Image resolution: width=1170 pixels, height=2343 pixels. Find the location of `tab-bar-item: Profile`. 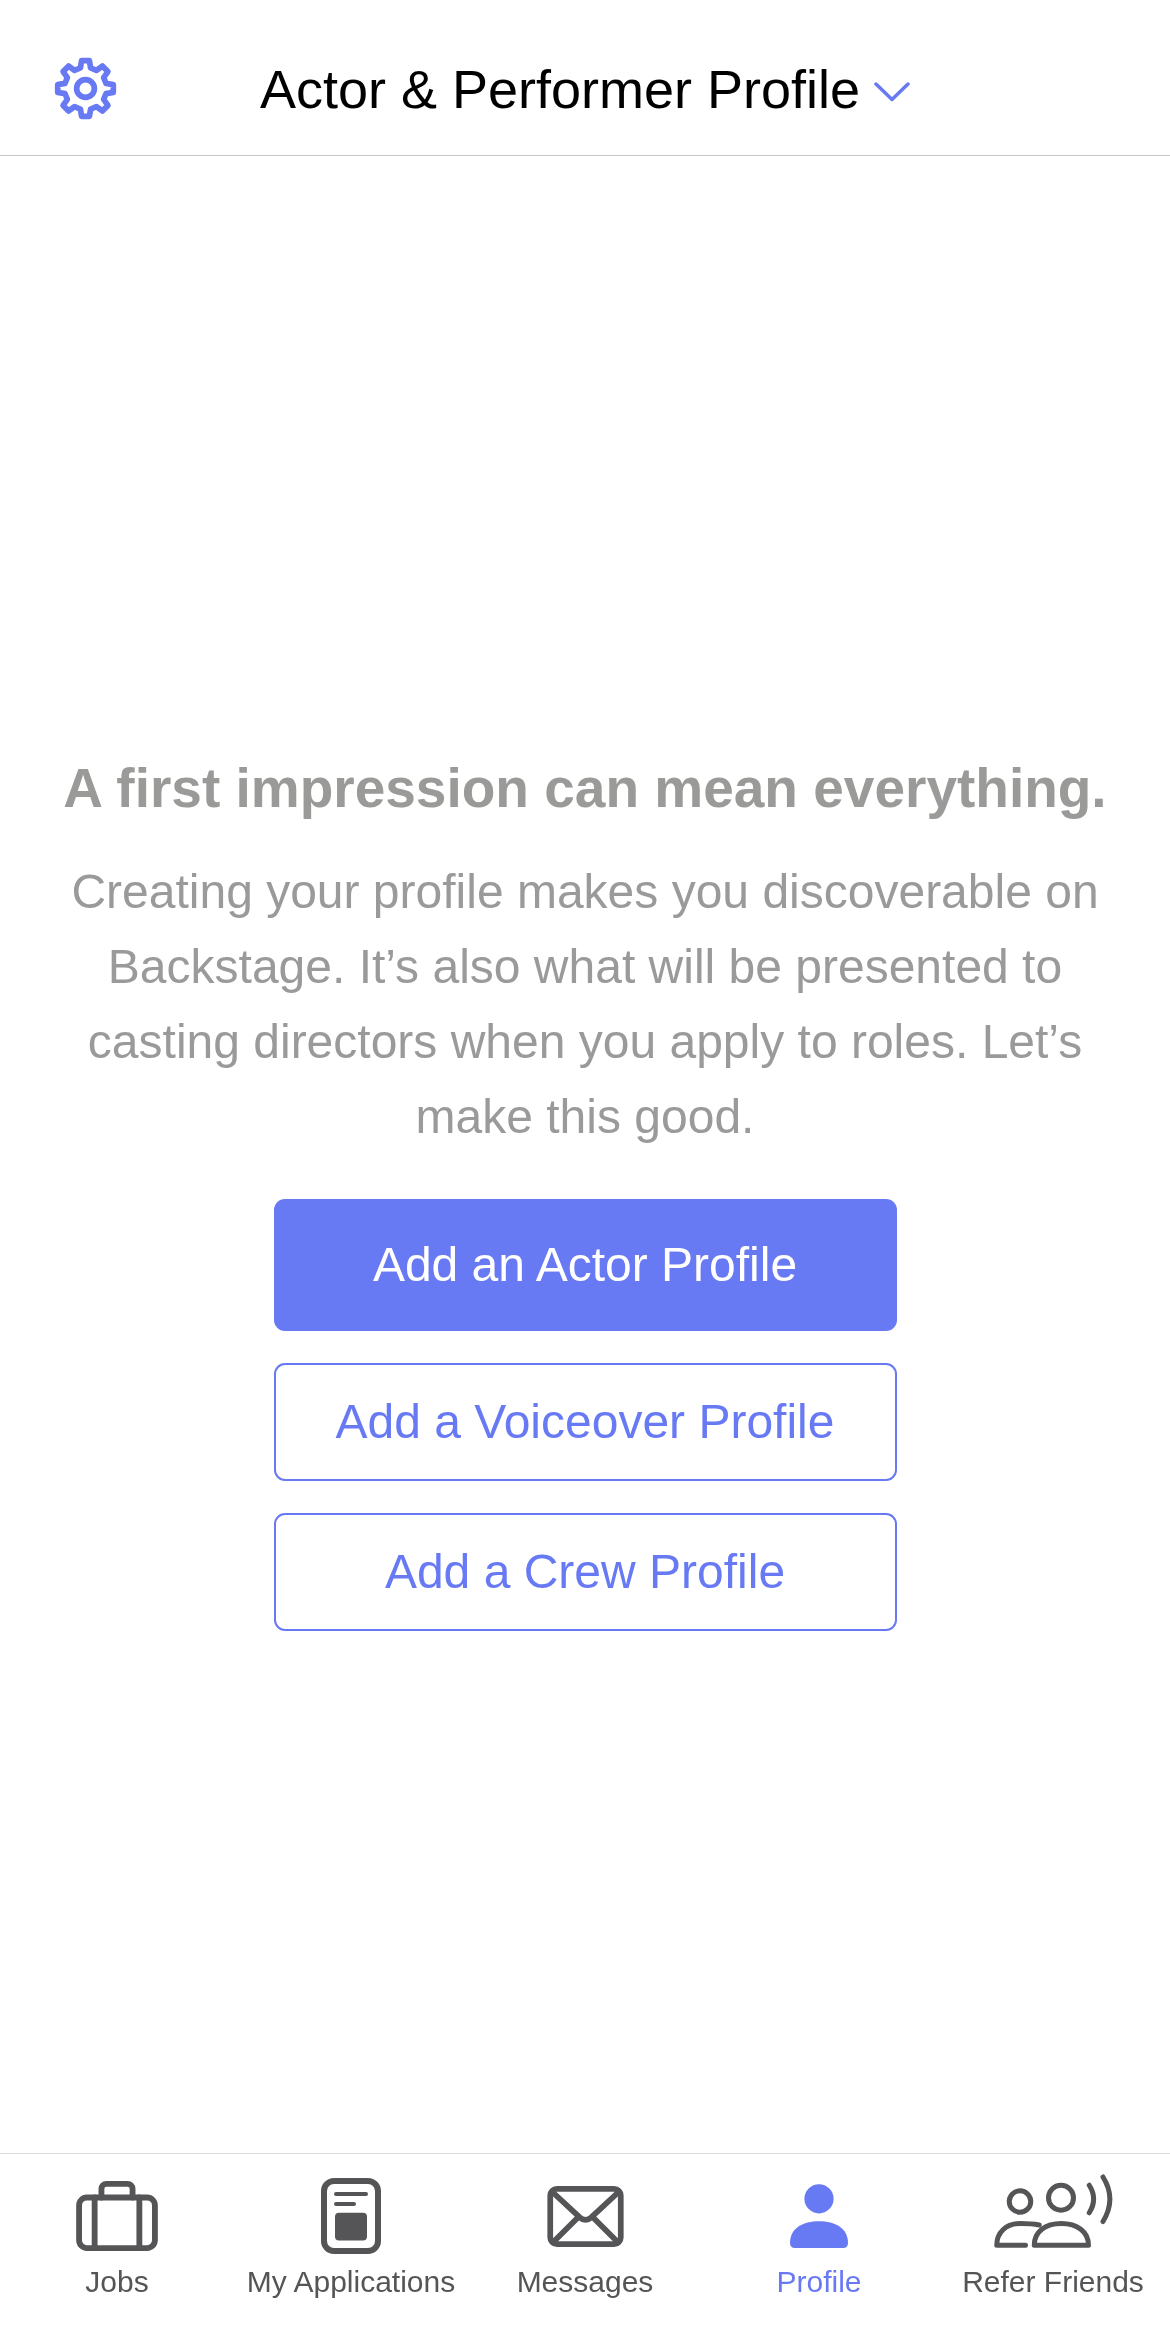

tab-bar-item: Profile is located at coordinates (819, 2238).